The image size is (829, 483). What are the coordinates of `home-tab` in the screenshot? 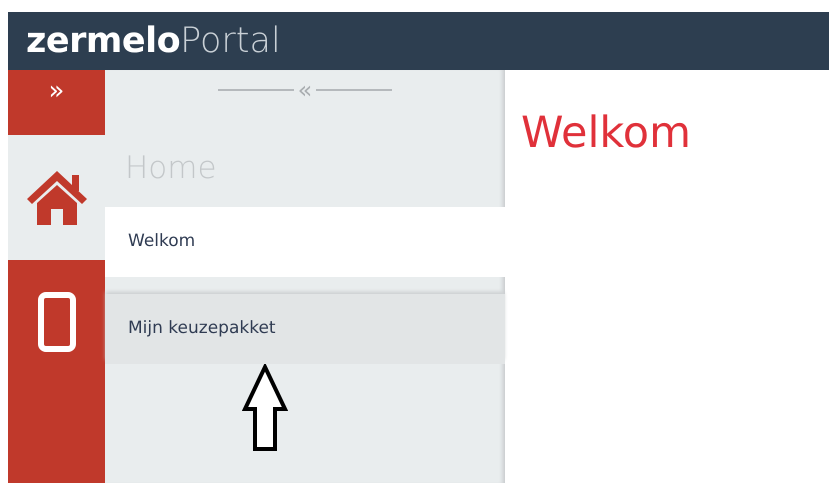 It's located at (56, 197).